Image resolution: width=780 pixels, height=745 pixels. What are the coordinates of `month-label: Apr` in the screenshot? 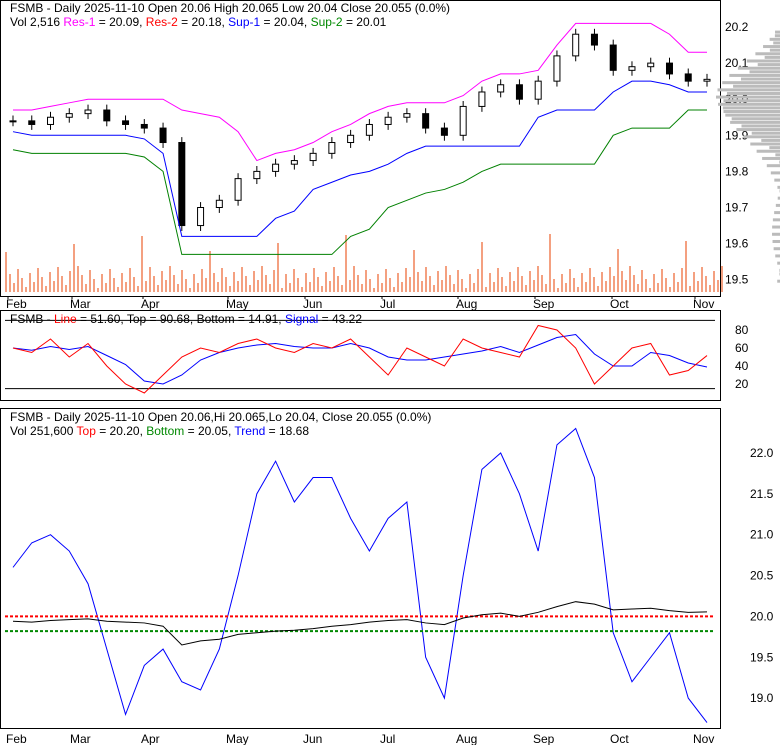 It's located at (150, 304).